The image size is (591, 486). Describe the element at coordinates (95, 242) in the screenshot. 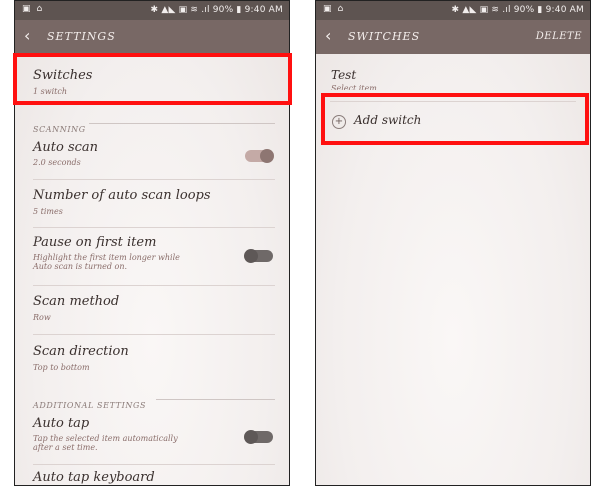

I see `pause-first-title: Pause on first item` at that location.